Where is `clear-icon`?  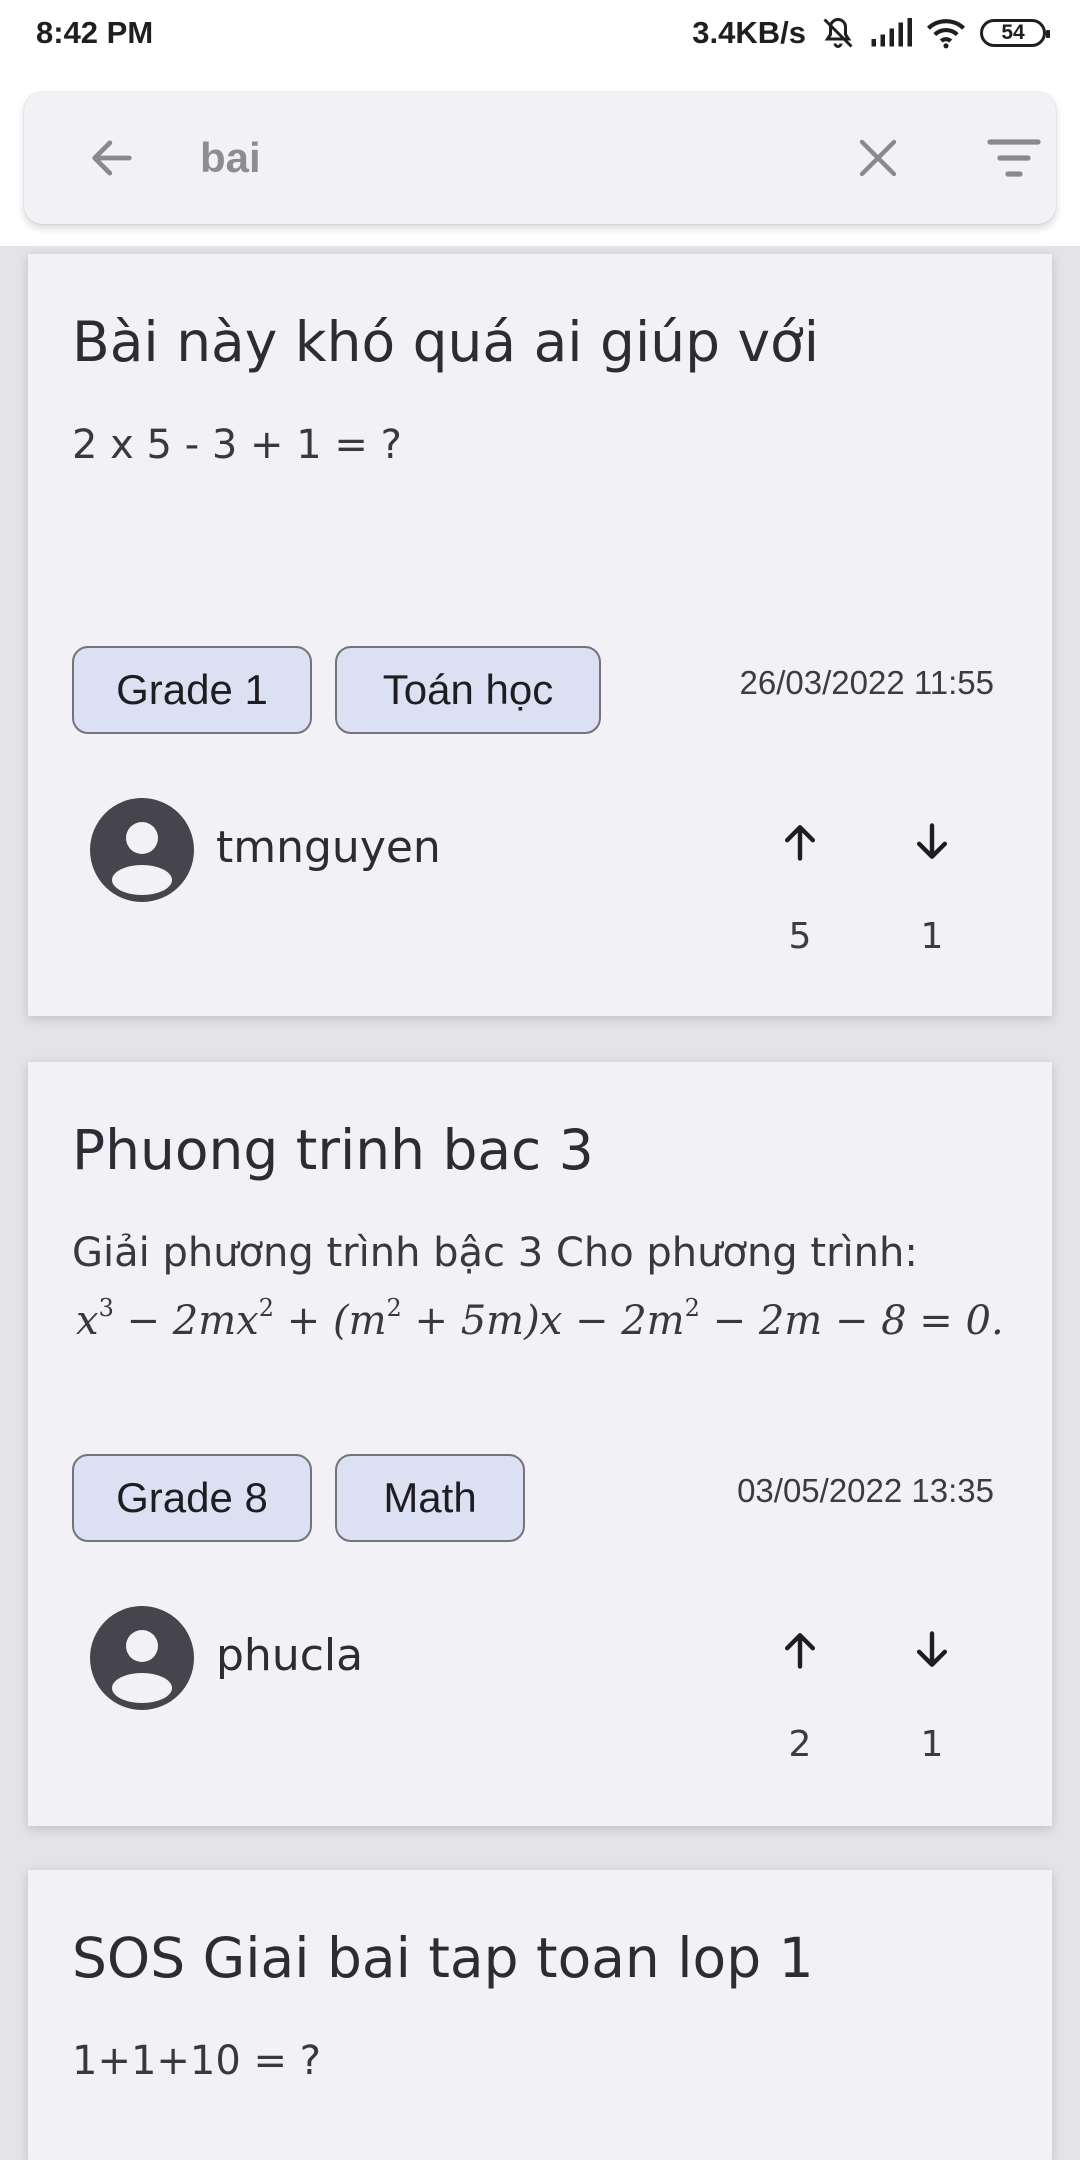 clear-icon is located at coordinates (878, 158).